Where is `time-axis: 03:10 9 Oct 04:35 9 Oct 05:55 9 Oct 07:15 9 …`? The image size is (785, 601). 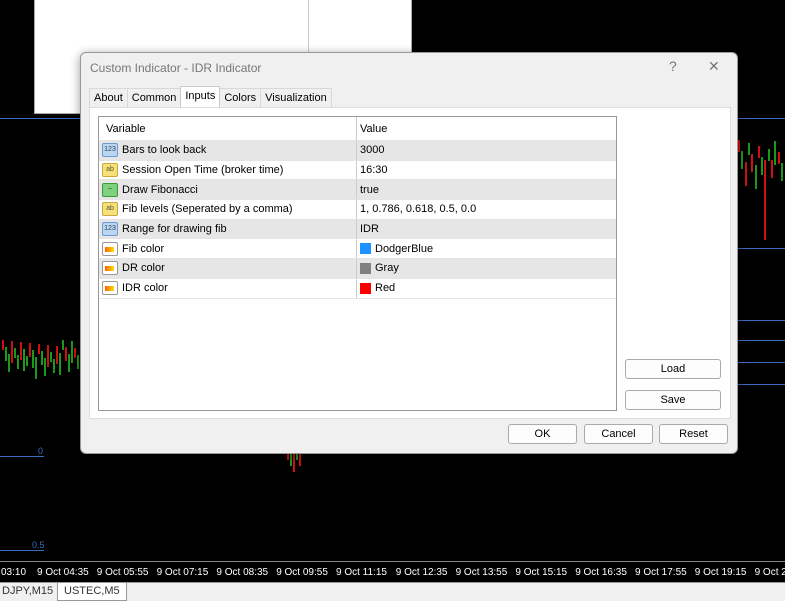 time-axis: 03:10 9 Oct 04:35 9 Oct 05:55 9 Oct 07:15 9 … is located at coordinates (392, 571).